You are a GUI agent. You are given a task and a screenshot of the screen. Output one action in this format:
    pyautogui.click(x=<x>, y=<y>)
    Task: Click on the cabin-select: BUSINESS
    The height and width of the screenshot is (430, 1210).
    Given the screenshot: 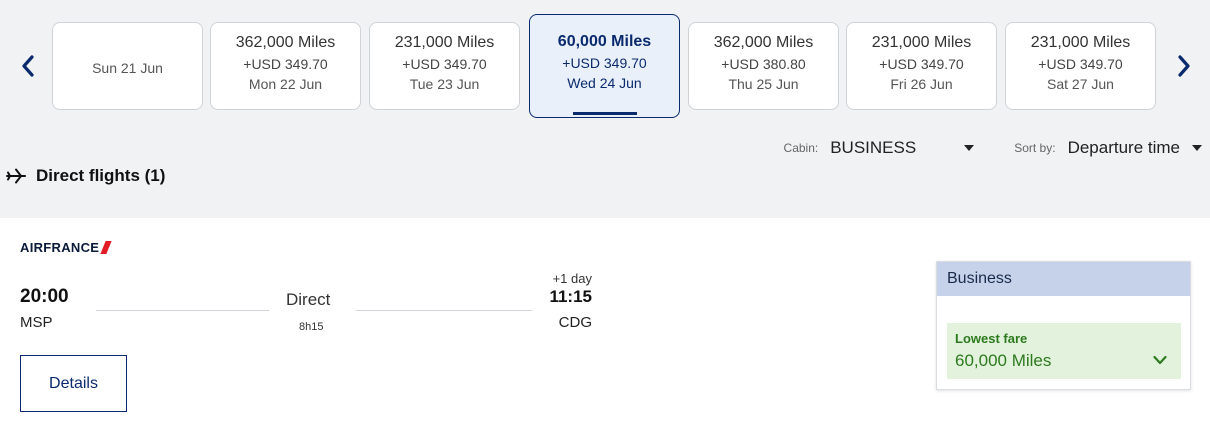 What is the action you would take?
    pyautogui.click(x=922, y=148)
    